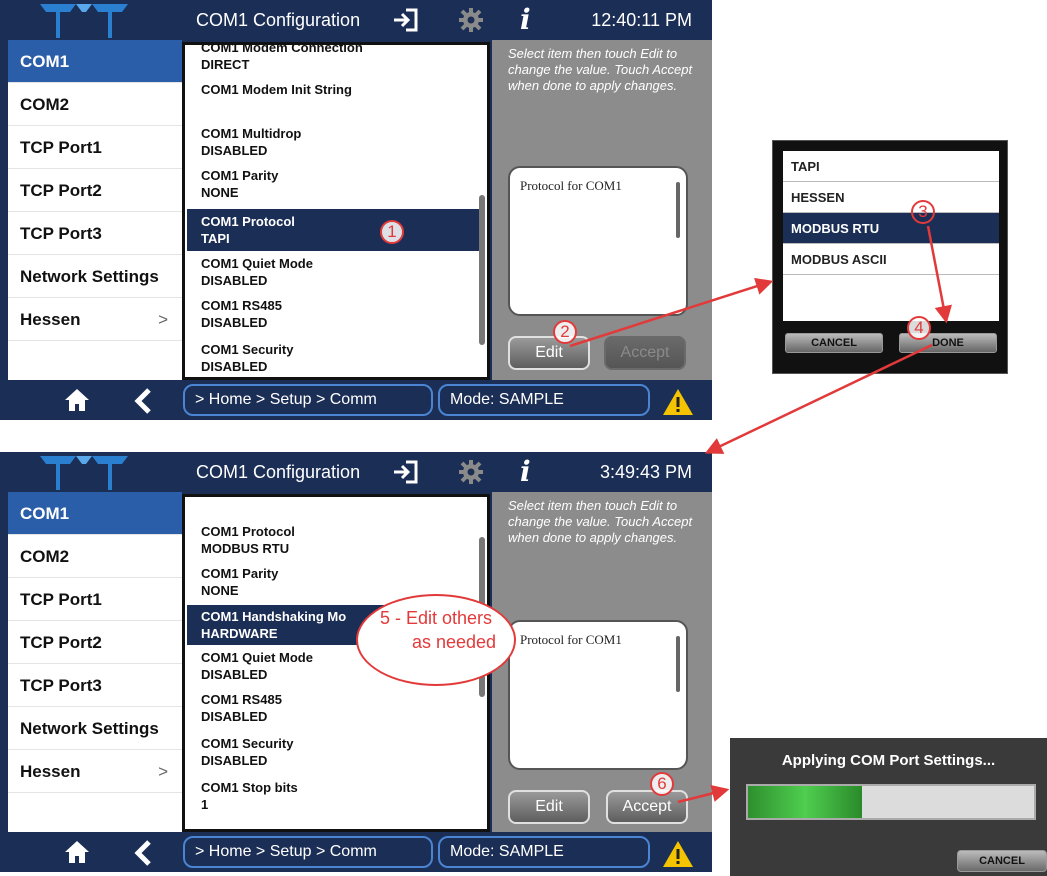 Image resolution: width=1047 pixels, height=876 pixels. I want to click on option-hessen: HESSEN, so click(891, 197).